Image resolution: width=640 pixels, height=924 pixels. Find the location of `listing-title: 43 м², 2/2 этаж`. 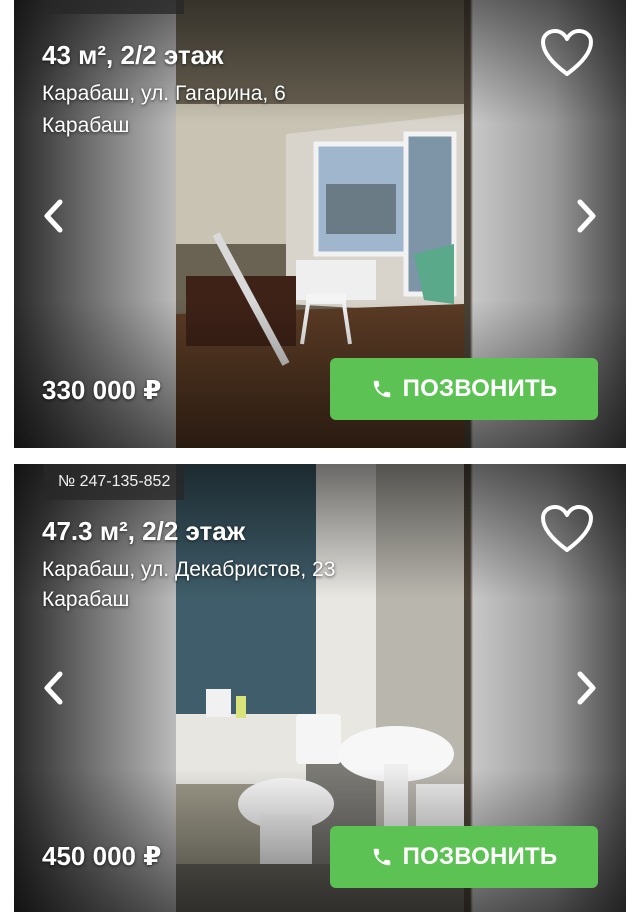

listing-title: 43 м², 2/2 этаж is located at coordinates (133, 55).